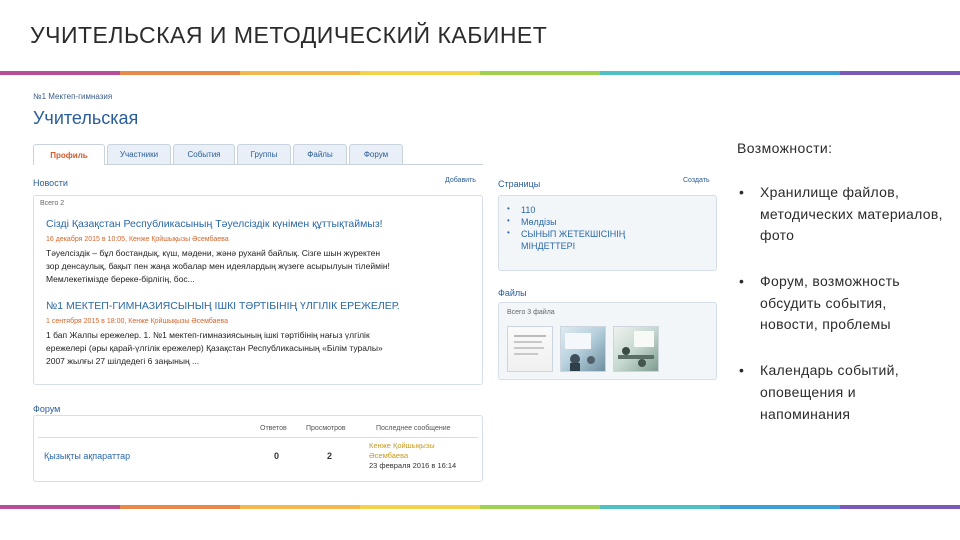 Image resolution: width=960 pixels, height=540 pixels. I want to click on page-link: СЫНЫП ЖЕТЕКШІСІНІҢ МІНДЕТТЕРІ, so click(573, 240).